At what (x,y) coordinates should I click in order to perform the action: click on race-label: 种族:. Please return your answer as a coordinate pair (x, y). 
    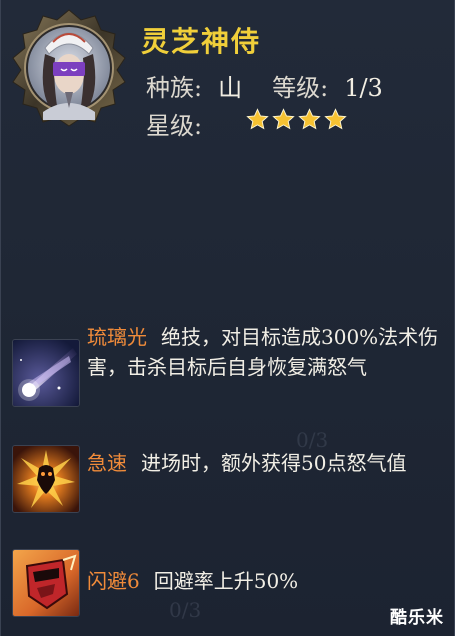
    Looking at the image, I should click on (174, 88).